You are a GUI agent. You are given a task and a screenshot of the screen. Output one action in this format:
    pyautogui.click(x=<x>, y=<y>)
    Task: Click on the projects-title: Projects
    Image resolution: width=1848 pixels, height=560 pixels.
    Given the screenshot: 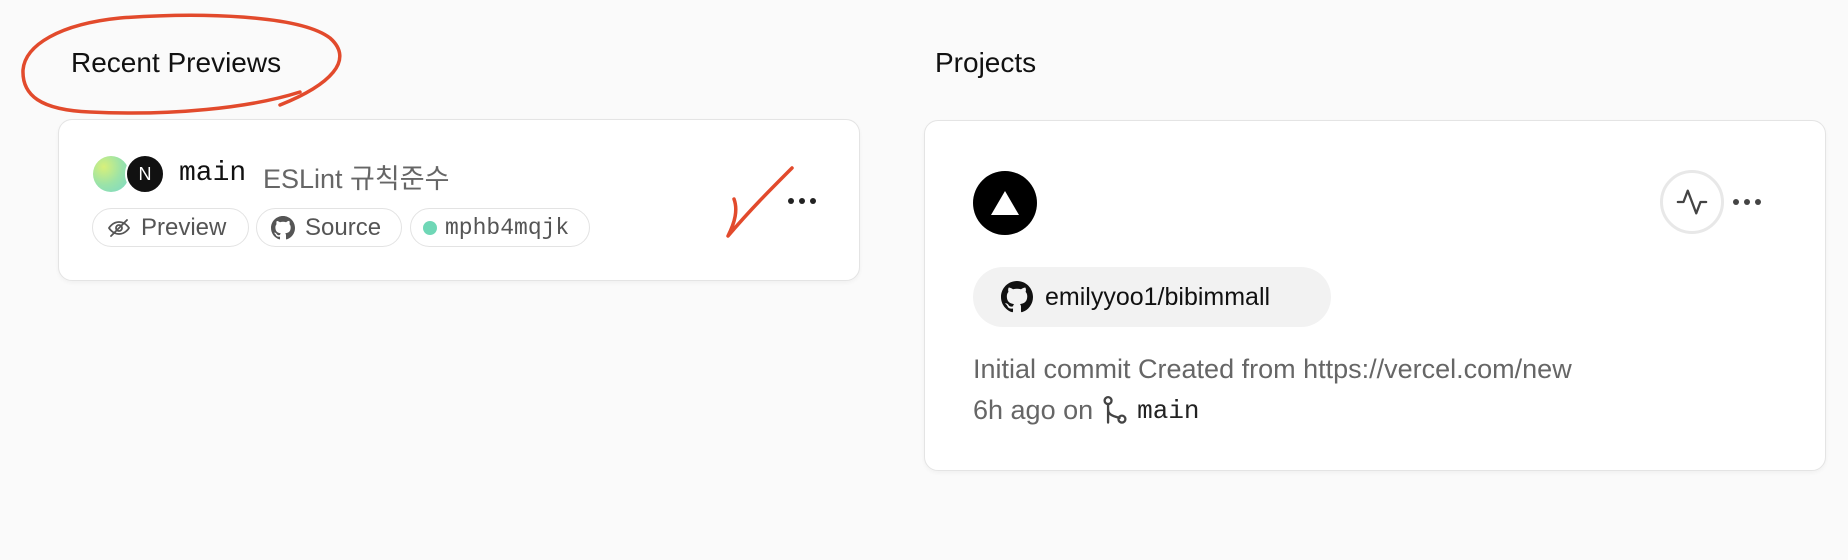 What is the action you would take?
    pyautogui.click(x=986, y=62)
    